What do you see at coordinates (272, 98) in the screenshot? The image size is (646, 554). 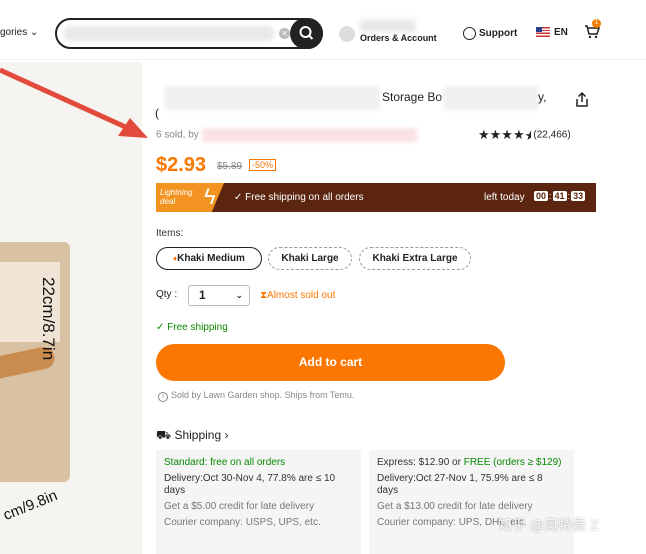 I see `redacted-title` at bounding box center [272, 98].